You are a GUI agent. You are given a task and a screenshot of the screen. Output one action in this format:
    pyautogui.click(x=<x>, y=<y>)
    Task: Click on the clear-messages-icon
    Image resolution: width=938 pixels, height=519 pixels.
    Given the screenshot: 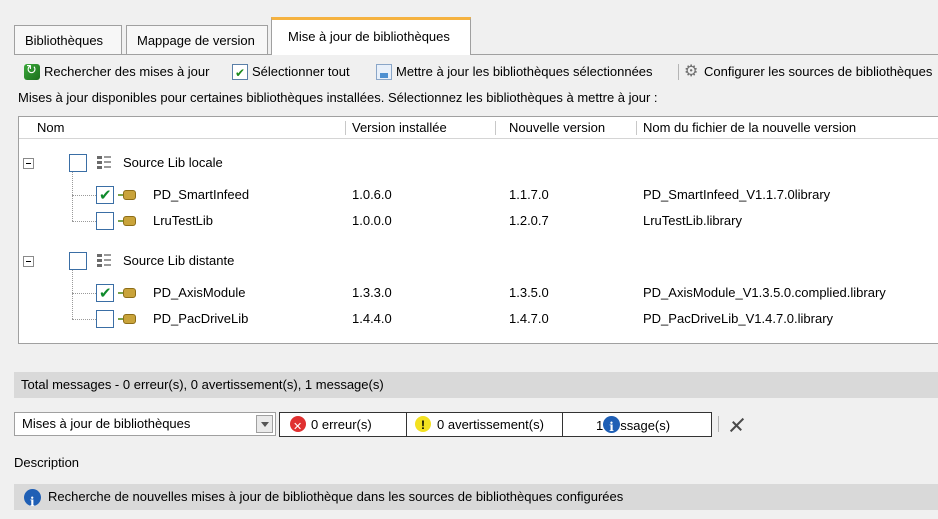 What is the action you would take?
    pyautogui.click(x=737, y=425)
    